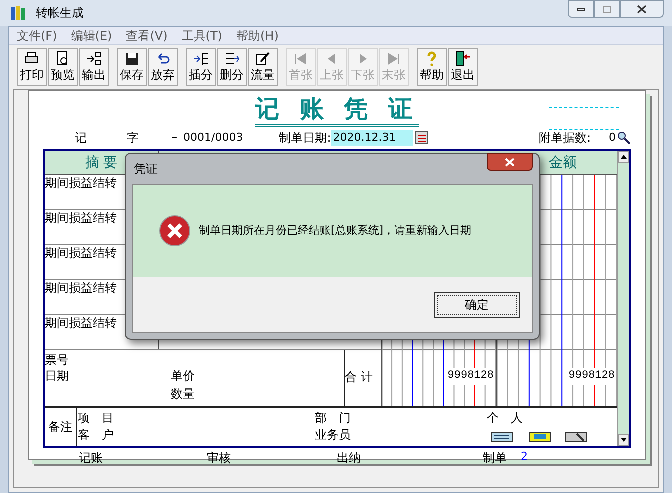 The image size is (672, 493). What do you see at coordinates (206, 138) in the screenshot?
I see `voucher-number: － 0001/0003` at bounding box center [206, 138].